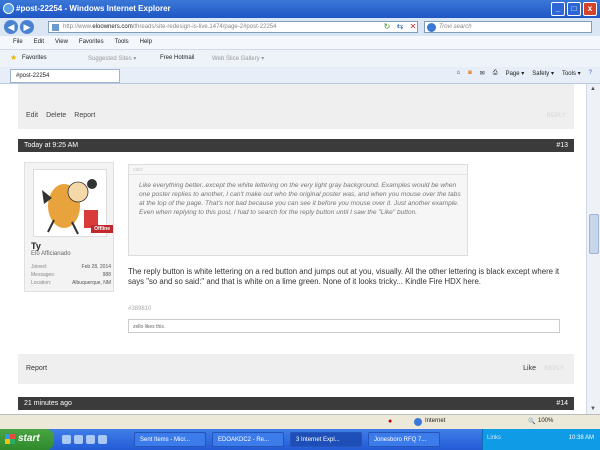 The image size is (600, 450). I want to click on menu-edit: Edit, so click(39, 44).